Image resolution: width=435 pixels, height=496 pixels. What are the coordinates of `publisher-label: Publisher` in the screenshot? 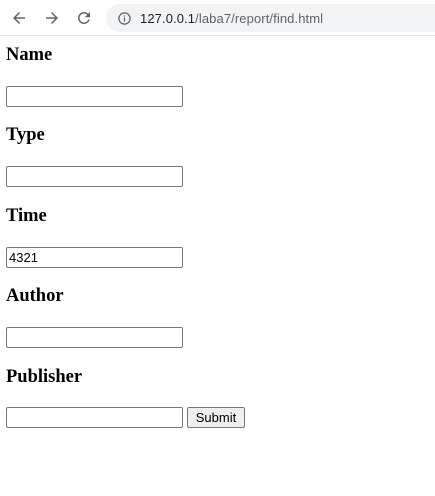 It's located at (44, 377).